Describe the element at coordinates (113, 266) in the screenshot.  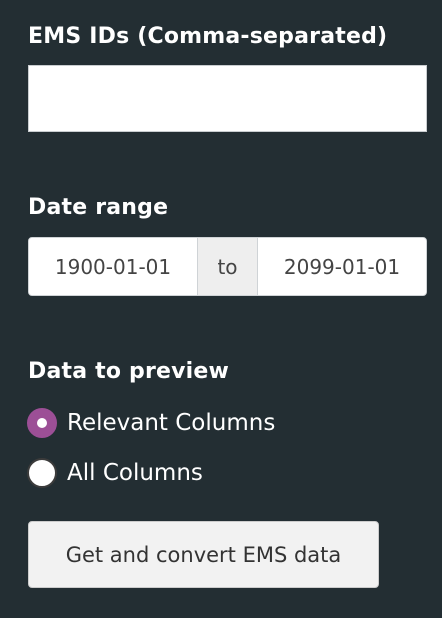
I see `start-date-input` at that location.